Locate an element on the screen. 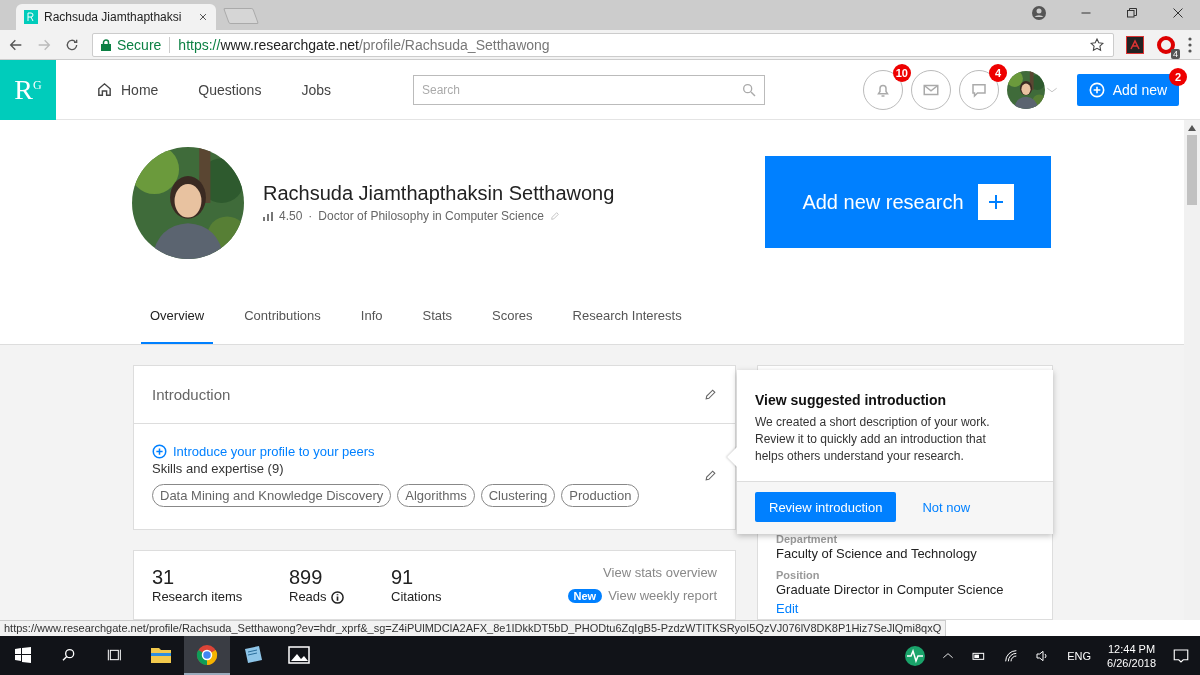  browser-tab: Rachsuda Jiamthapthaksi is located at coordinates (116, 17).